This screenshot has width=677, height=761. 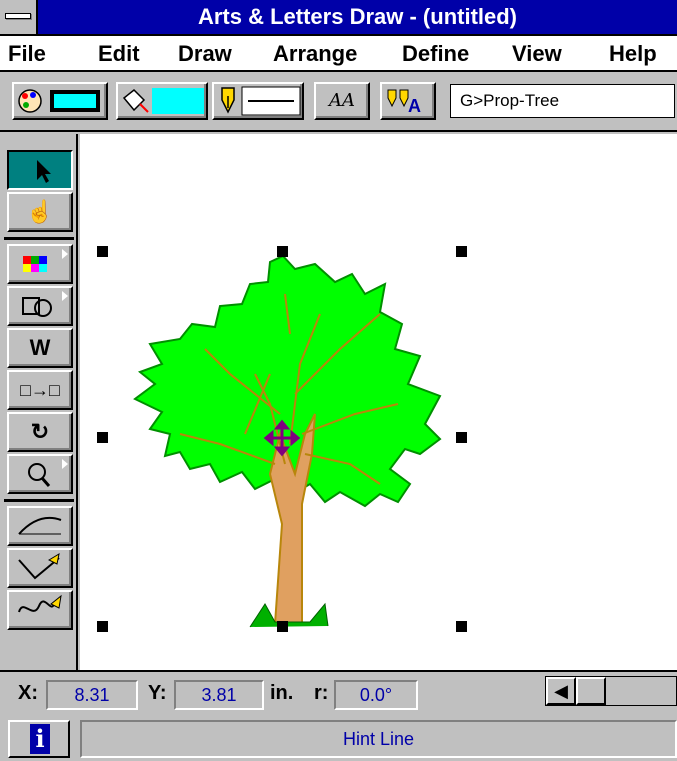 What do you see at coordinates (321, 693) in the screenshot?
I see `rotation-label: r:` at bounding box center [321, 693].